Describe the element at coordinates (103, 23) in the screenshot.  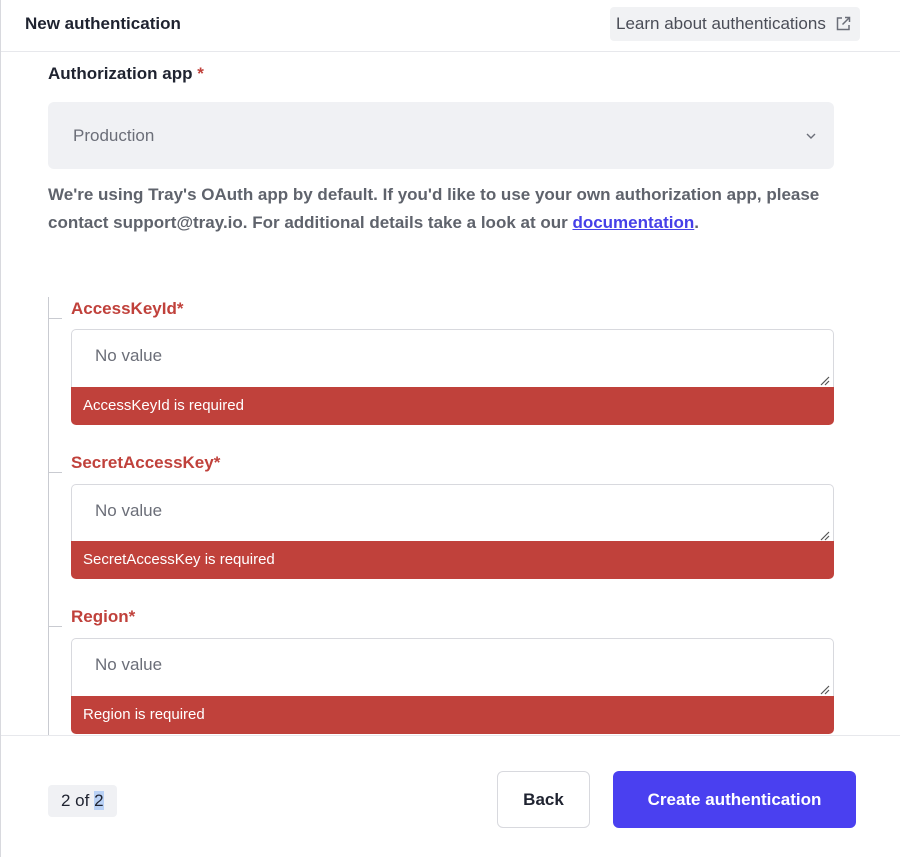
I see `modal-title: New authentication` at that location.